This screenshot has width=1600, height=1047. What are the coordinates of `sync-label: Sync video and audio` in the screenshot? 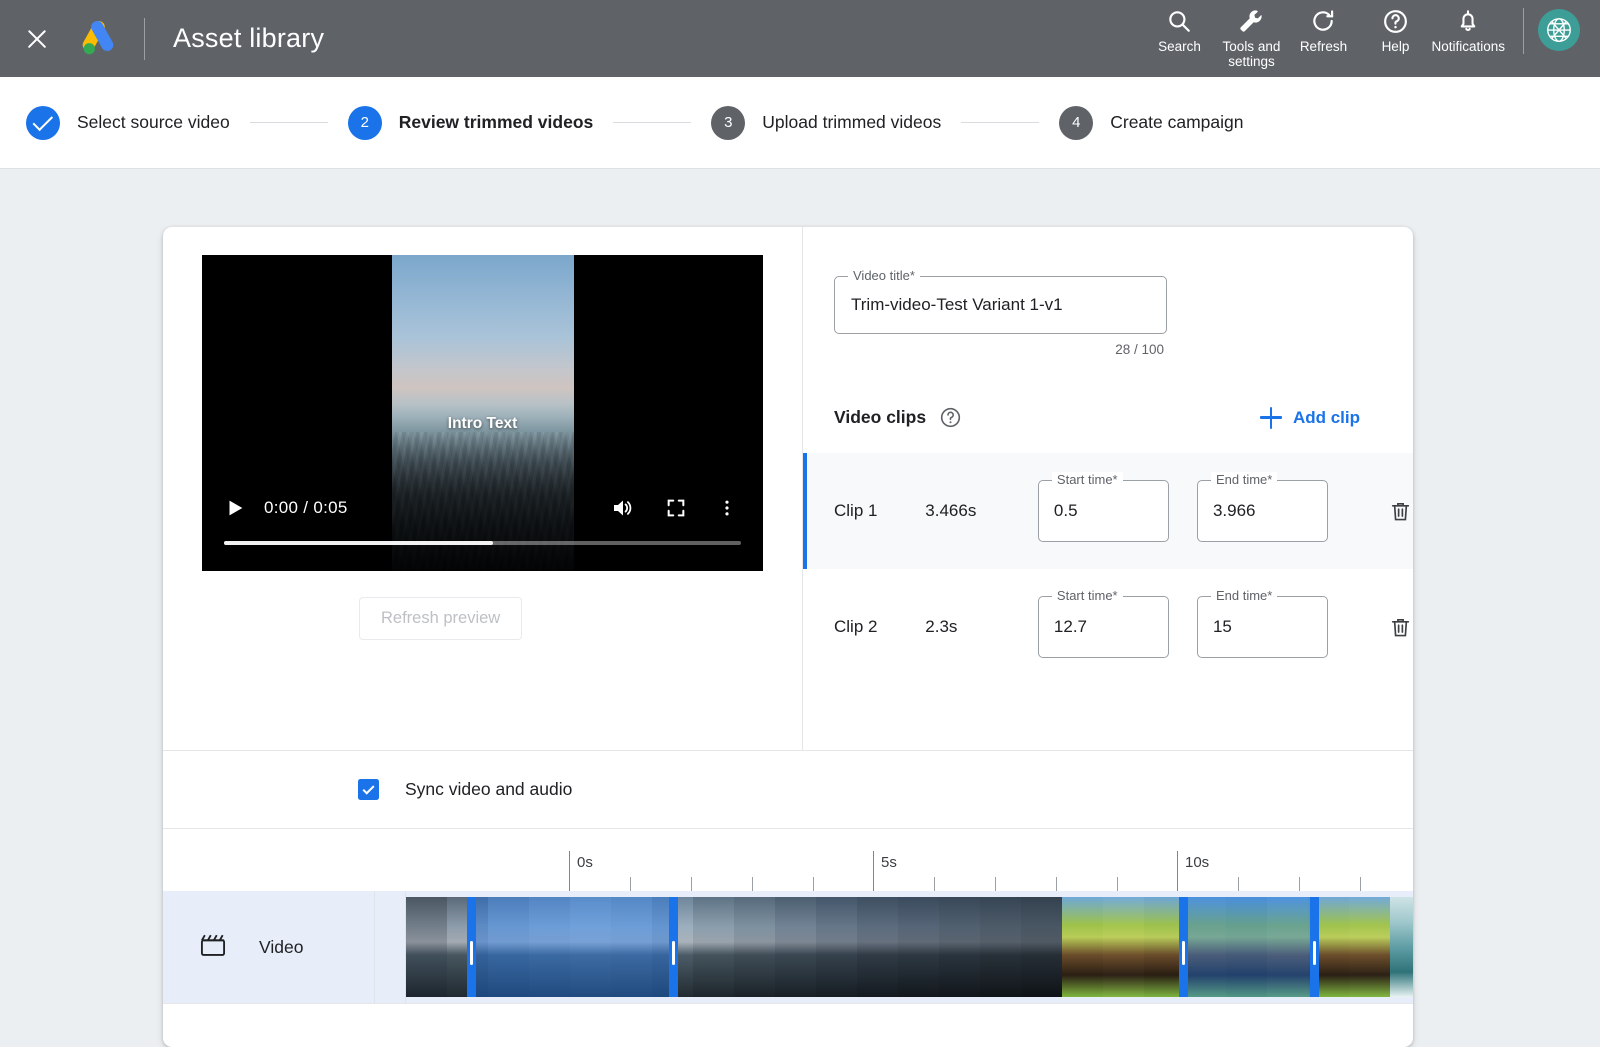 It's located at (489, 789).